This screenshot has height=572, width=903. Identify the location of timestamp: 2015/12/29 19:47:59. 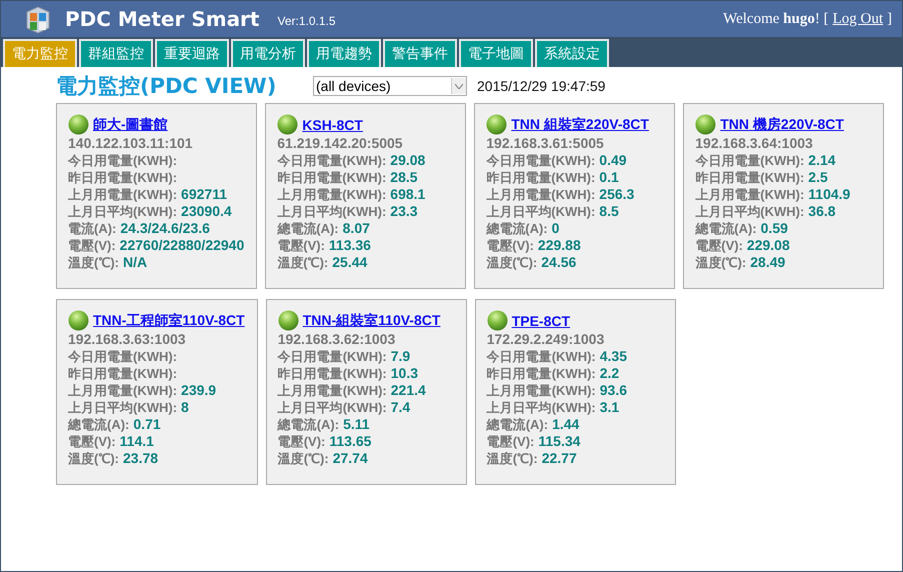
(541, 86).